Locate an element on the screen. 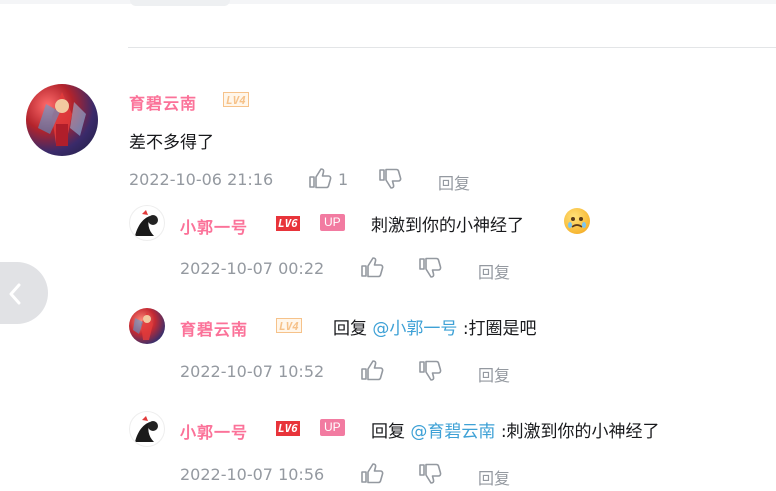 This screenshot has width=776, height=491. like-count: 1 is located at coordinates (343, 179).